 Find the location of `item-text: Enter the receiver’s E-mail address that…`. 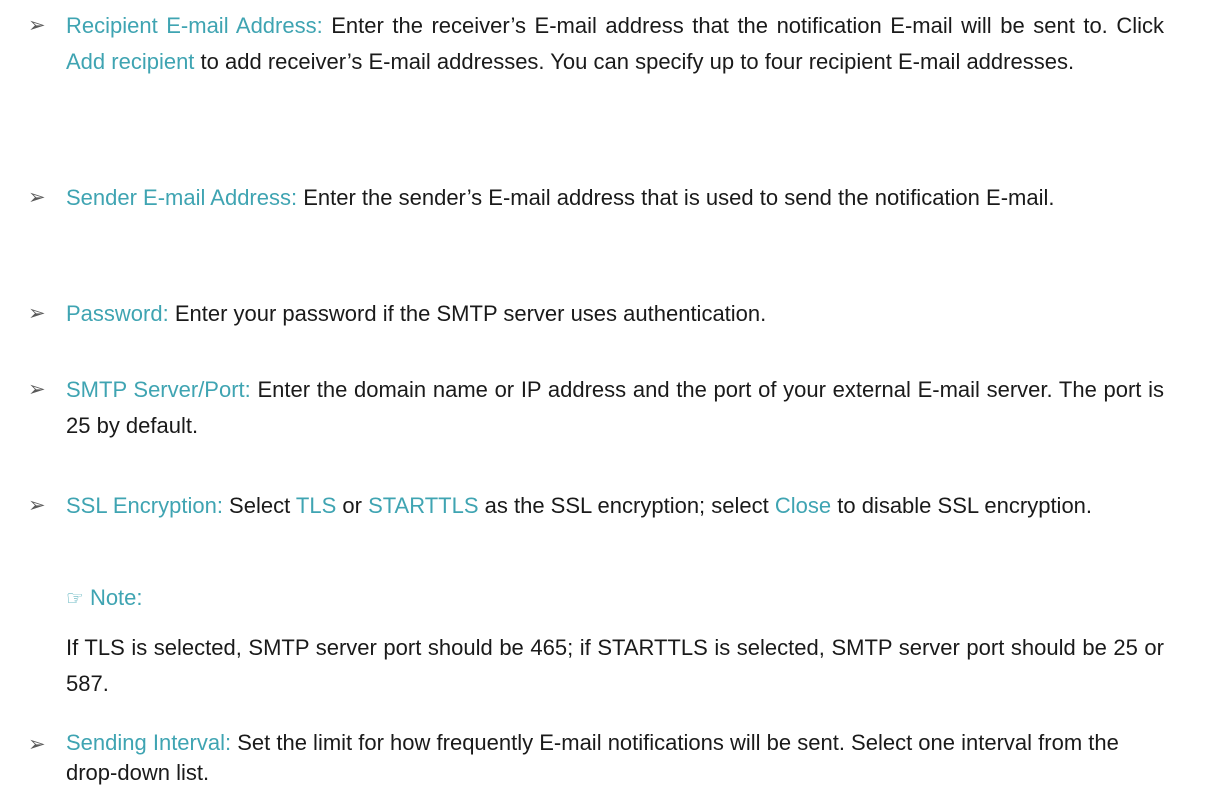

item-text: Enter the receiver’s E-mail address that… is located at coordinates (743, 25).